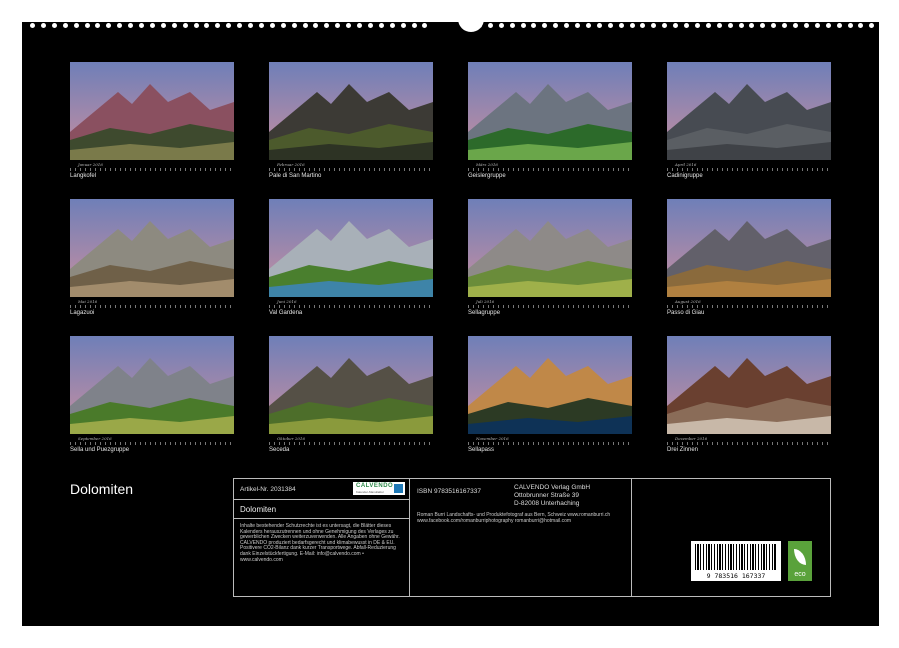 Image resolution: width=899 pixels, height=648 pixels. I want to click on month-card: Juli 2016Sellagruppe, so click(550, 257).